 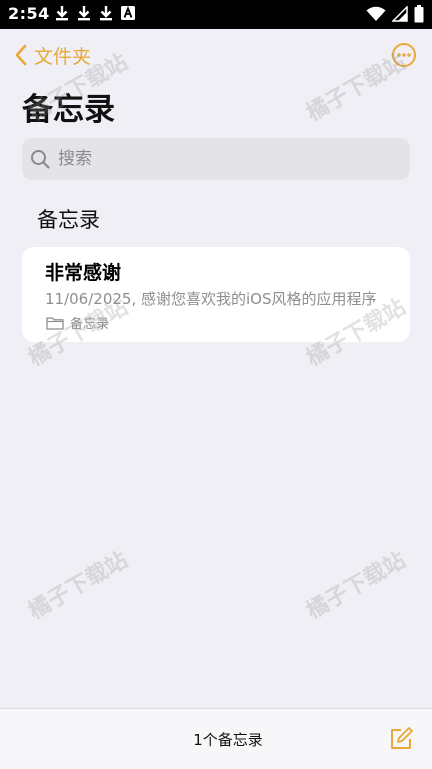 I want to click on search-icon, so click(x=40, y=159).